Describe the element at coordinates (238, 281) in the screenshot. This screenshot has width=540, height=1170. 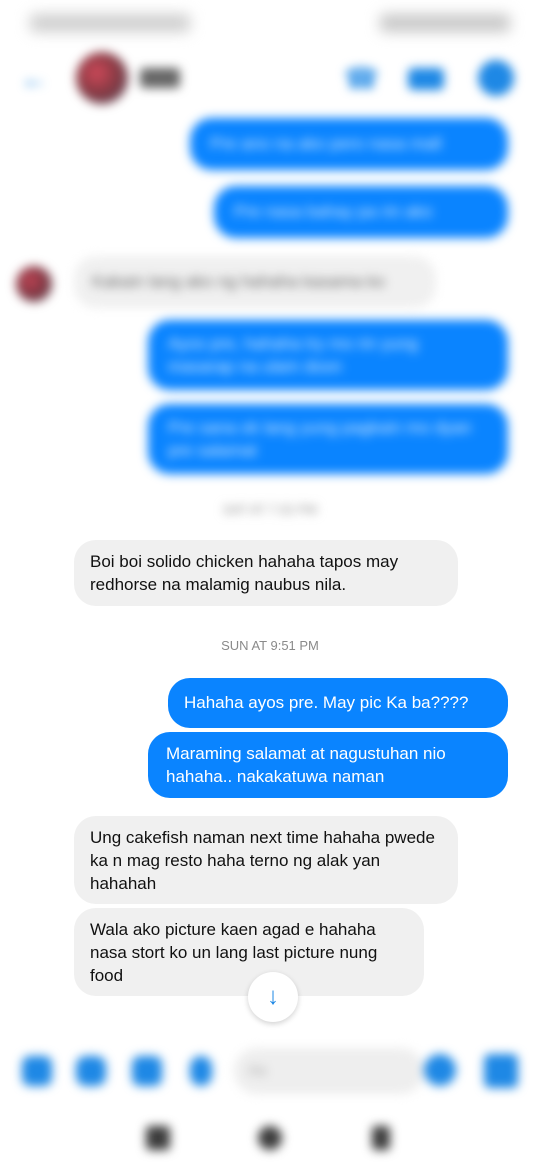
I see `message-text: Kakain lang ako ng hahaha kasama ko` at that location.